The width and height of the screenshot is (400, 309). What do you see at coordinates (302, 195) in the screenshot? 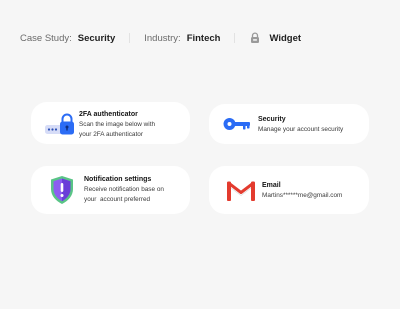
I see `email-address: Martins******me@gmail.com` at bounding box center [302, 195].